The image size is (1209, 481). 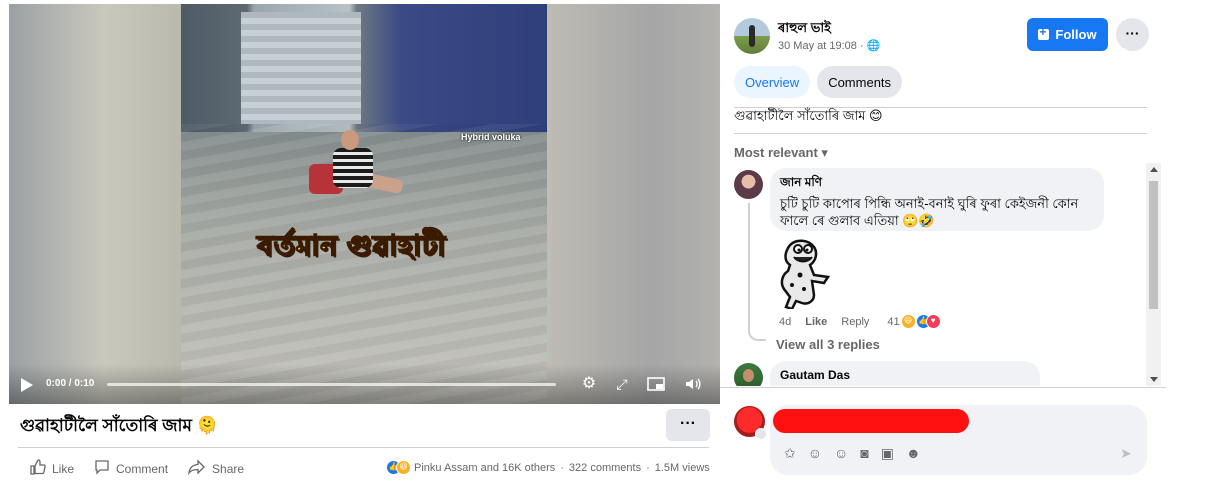 I want to click on post-caption: গুৱাহাটীলৈ সাঁতোৰি জাম 😊, so click(x=808, y=115).